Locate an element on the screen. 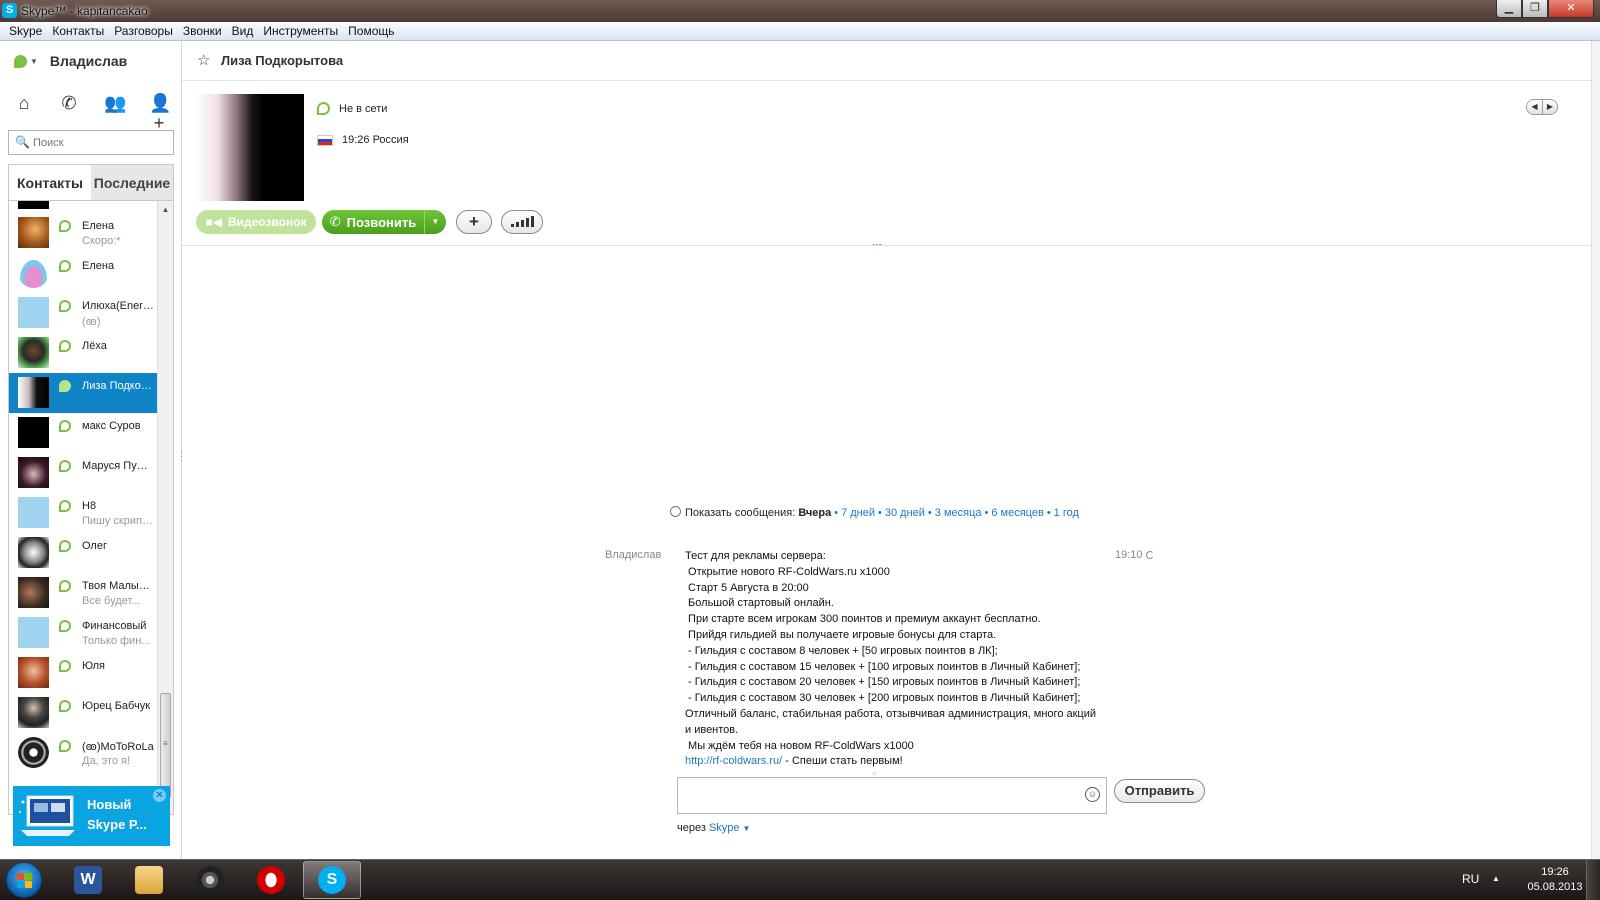 The image size is (1600, 900). arrow-right-icon: ▶ is located at coordinates (1549, 107).